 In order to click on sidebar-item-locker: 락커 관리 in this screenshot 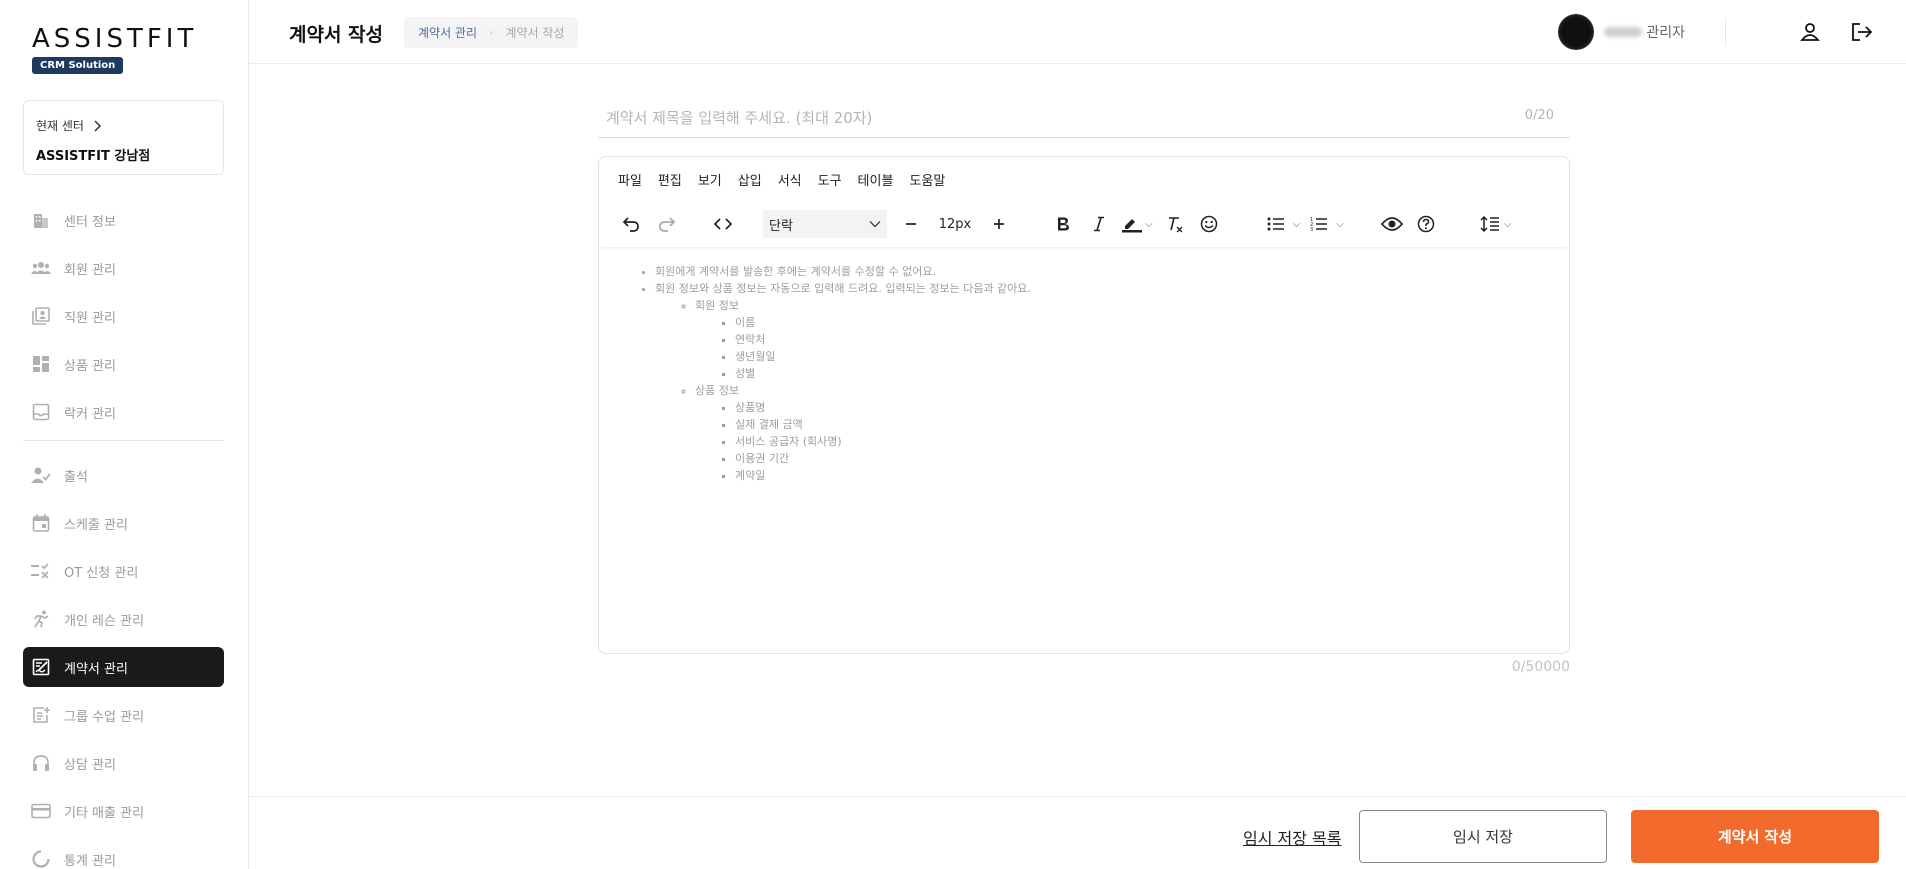, I will do `click(123, 412)`.